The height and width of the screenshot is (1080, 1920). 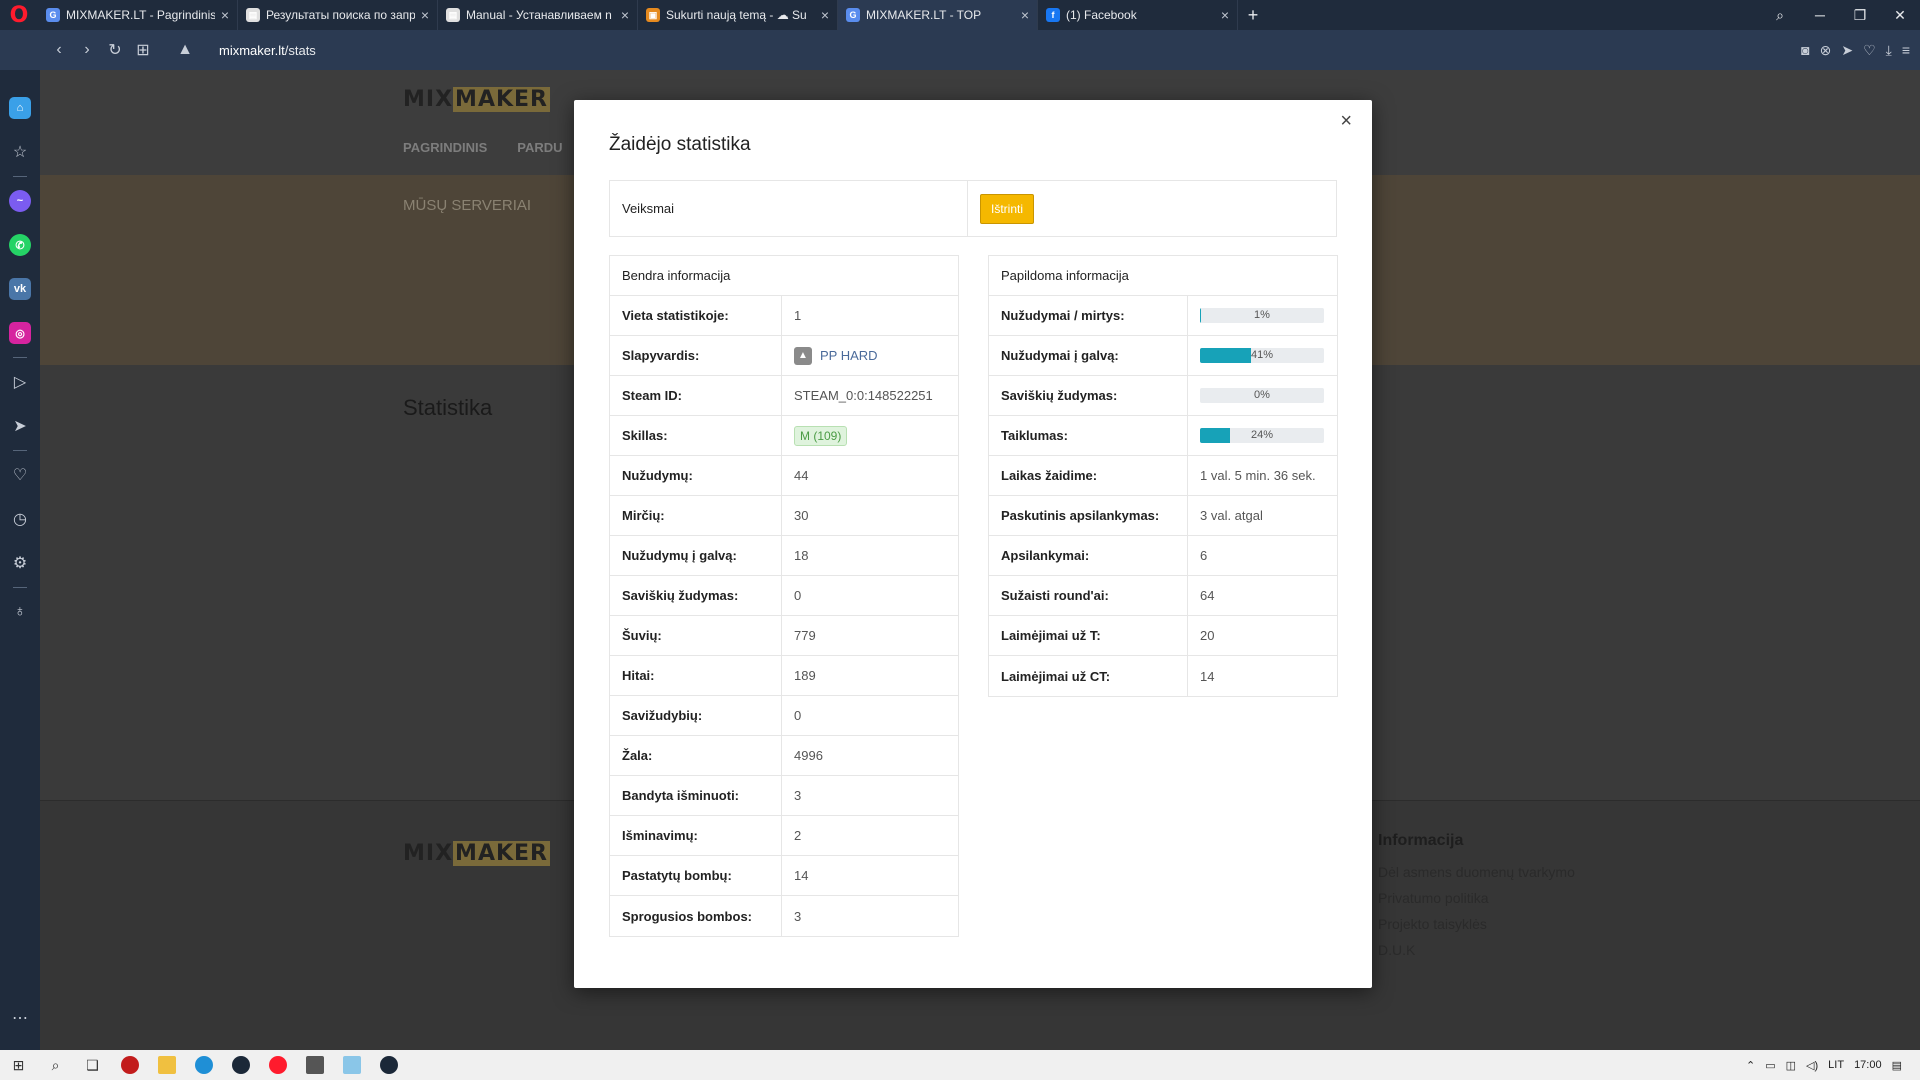 What do you see at coordinates (129, 1065) in the screenshot?
I see `app-icon` at bounding box center [129, 1065].